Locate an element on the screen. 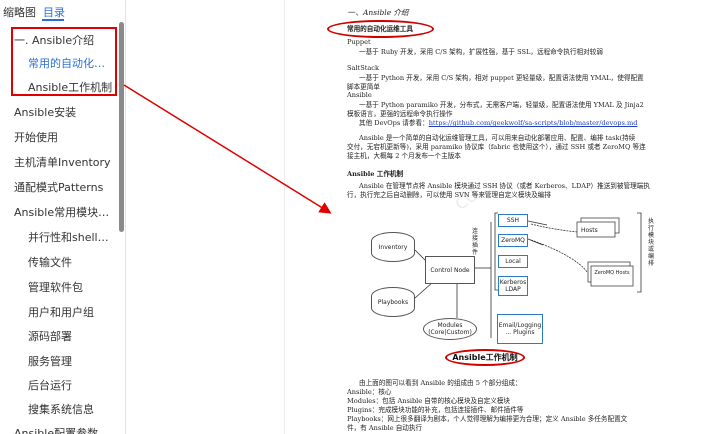 This screenshot has width=720, height=434. sidebar-tabs: 缩略图 目录 is located at coordinates (62, 11).